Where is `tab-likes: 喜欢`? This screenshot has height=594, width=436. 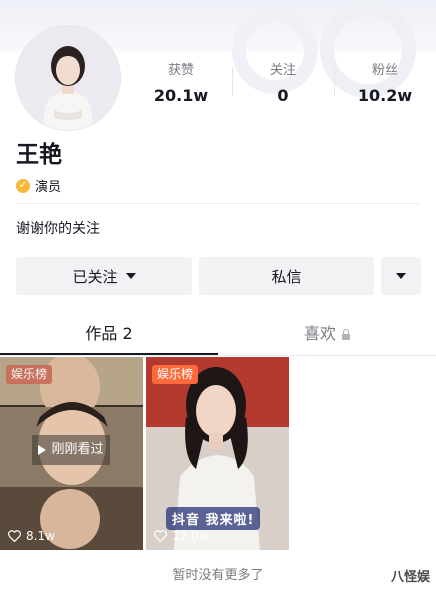 tab-likes: 喜欢 is located at coordinates (327, 334).